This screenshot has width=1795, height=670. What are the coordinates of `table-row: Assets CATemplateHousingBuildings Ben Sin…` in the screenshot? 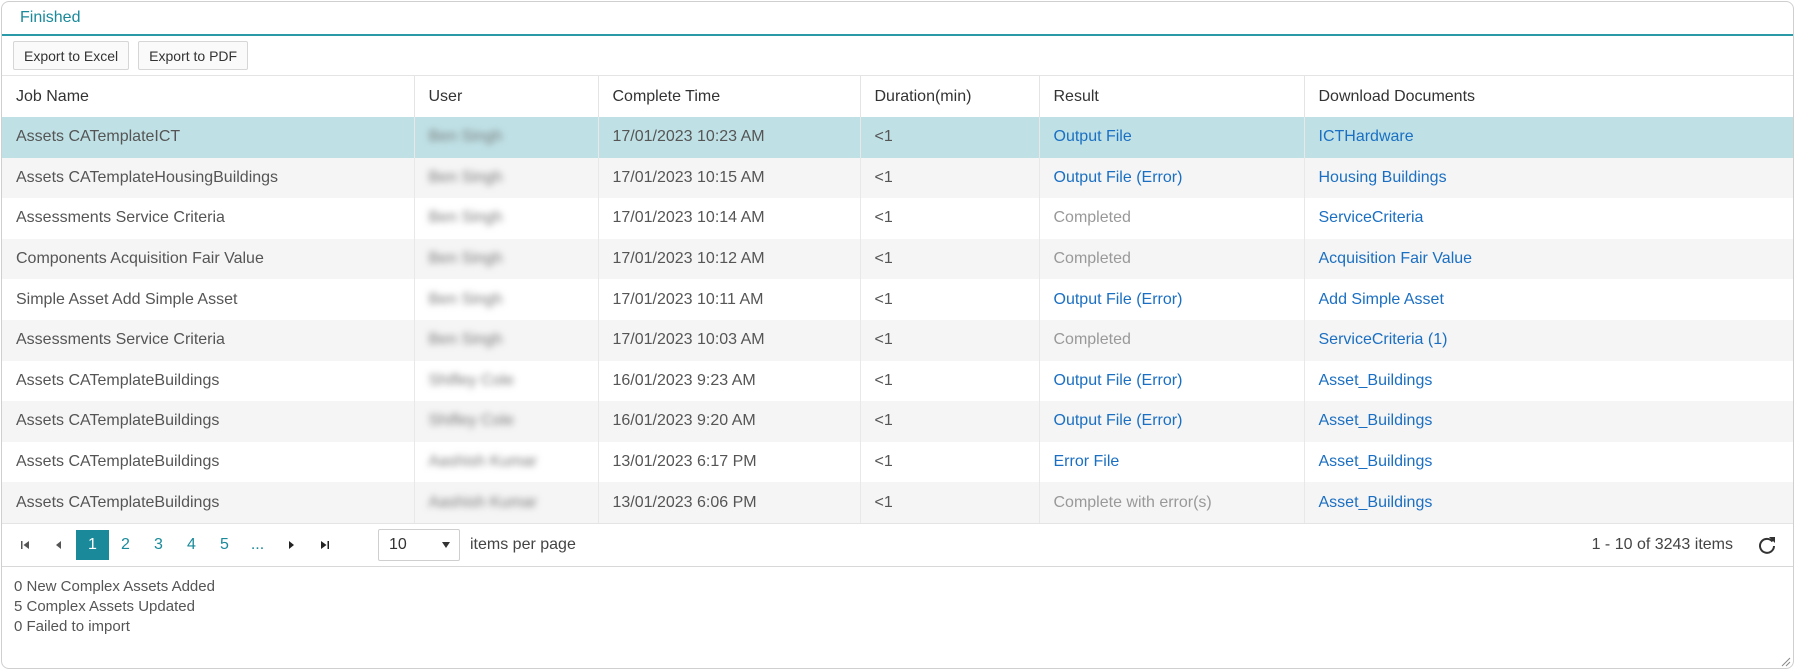 It's located at (897, 178).